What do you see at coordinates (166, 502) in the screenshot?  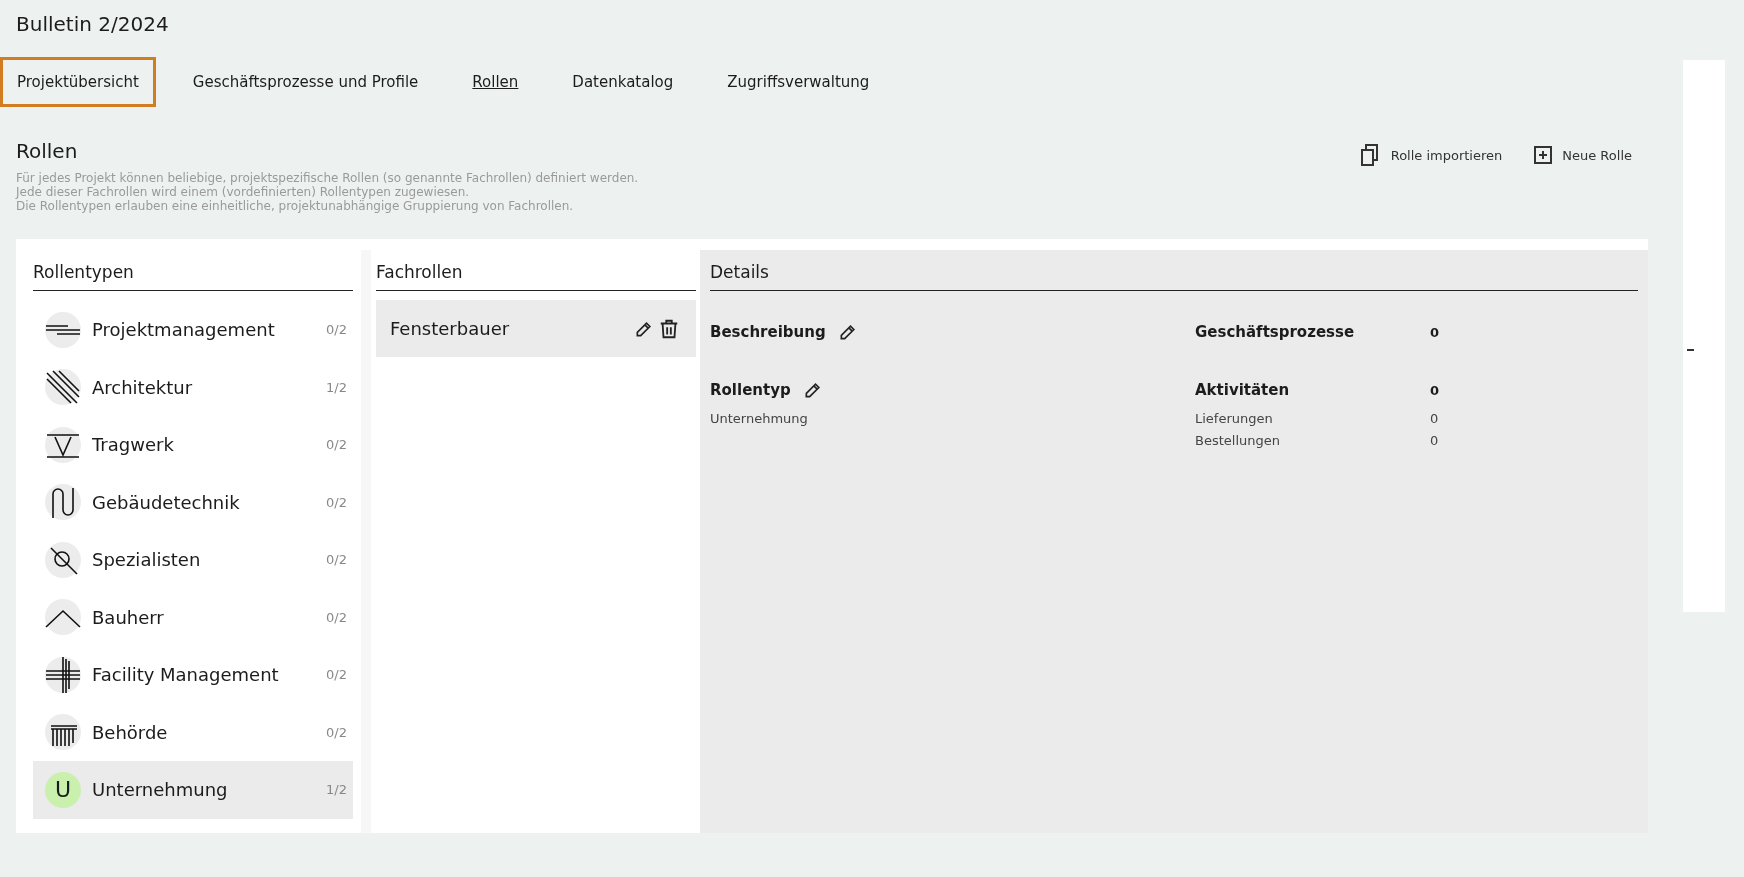 I see `role-type-label: Gebäudetechnik` at bounding box center [166, 502].